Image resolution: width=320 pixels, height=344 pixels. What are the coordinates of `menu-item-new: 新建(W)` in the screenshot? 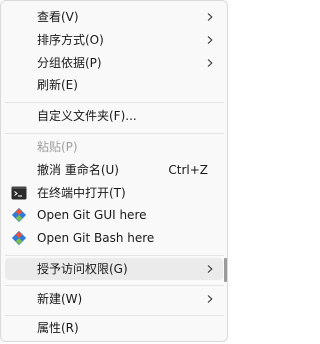 It's located at (114, 299).